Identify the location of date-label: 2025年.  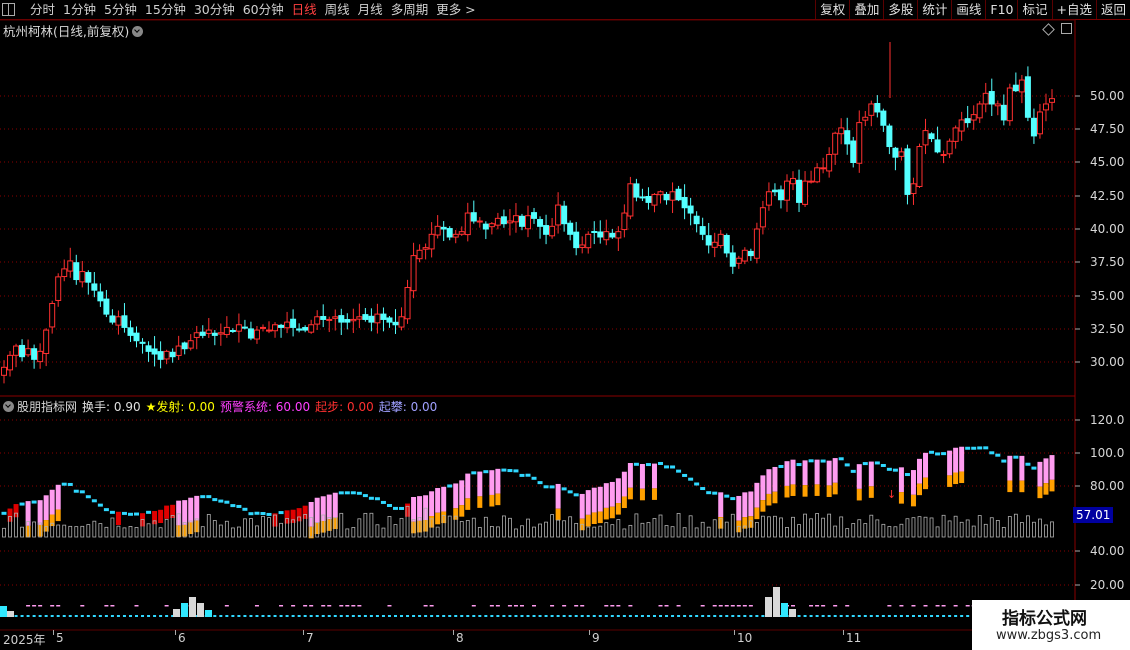
(24, 640).